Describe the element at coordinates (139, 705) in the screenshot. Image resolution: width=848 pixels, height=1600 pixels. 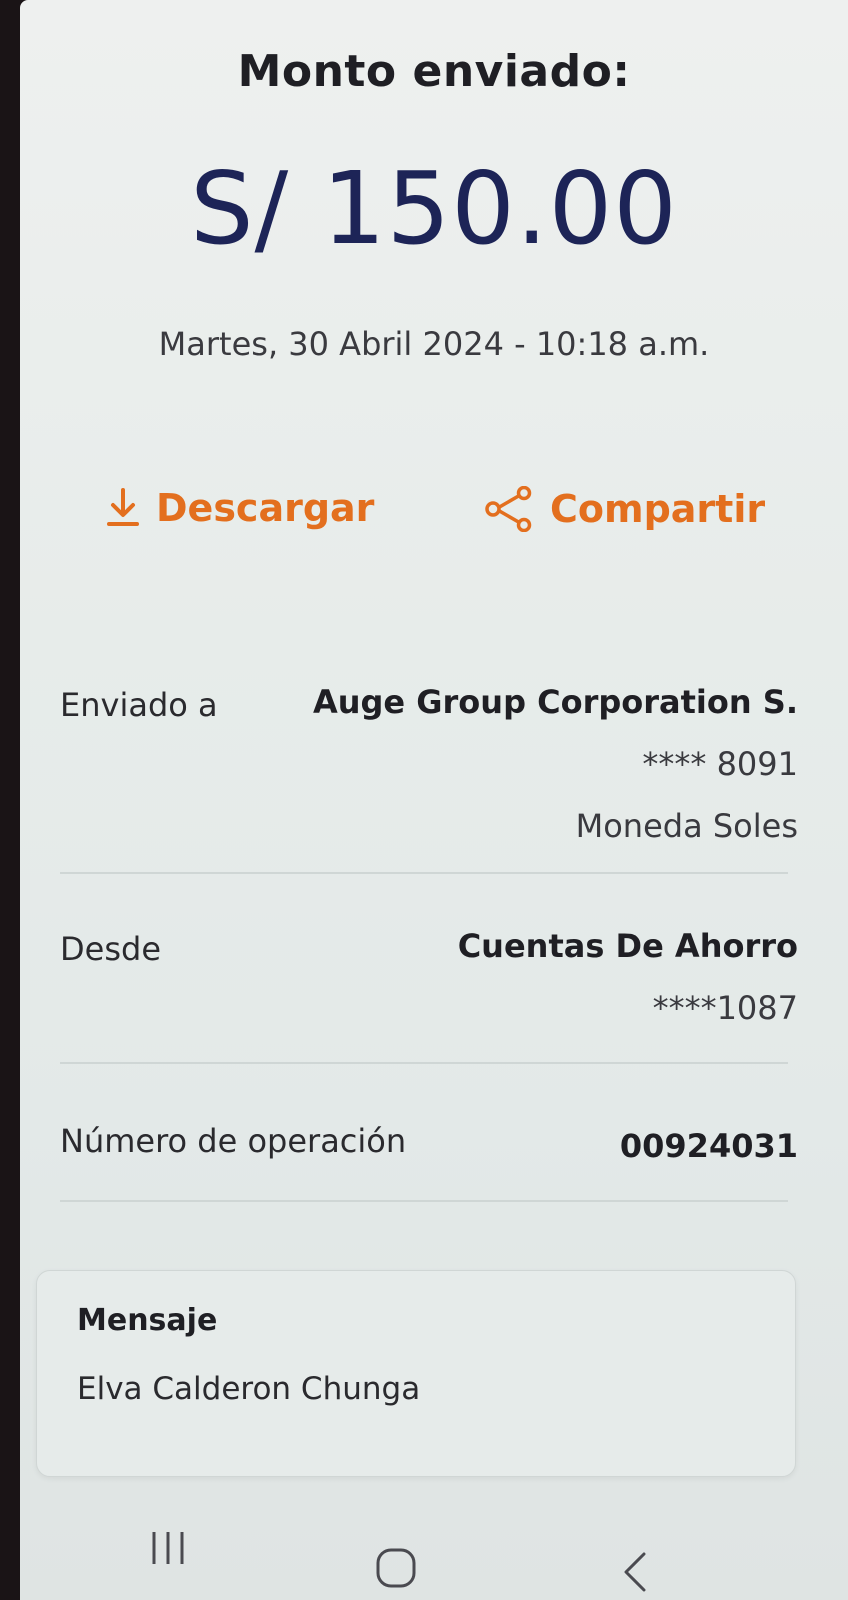
I see `recipient-label: Enviado a` at that location.